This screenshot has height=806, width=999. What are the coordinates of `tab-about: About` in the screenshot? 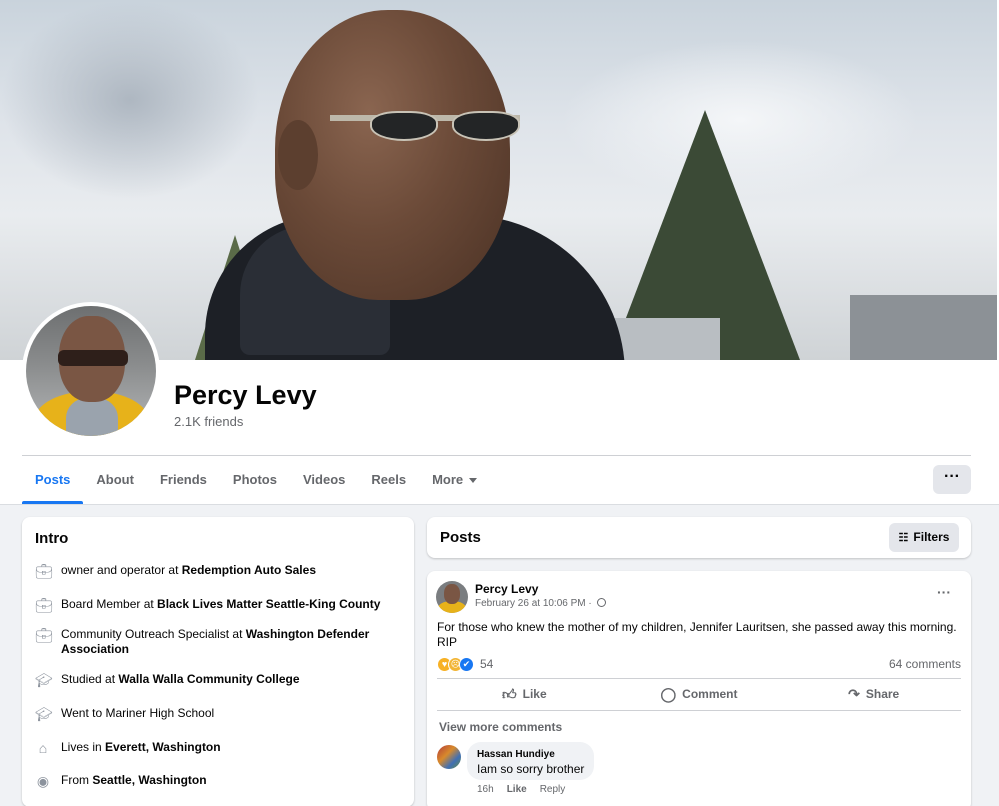 It's located at (115, 480).